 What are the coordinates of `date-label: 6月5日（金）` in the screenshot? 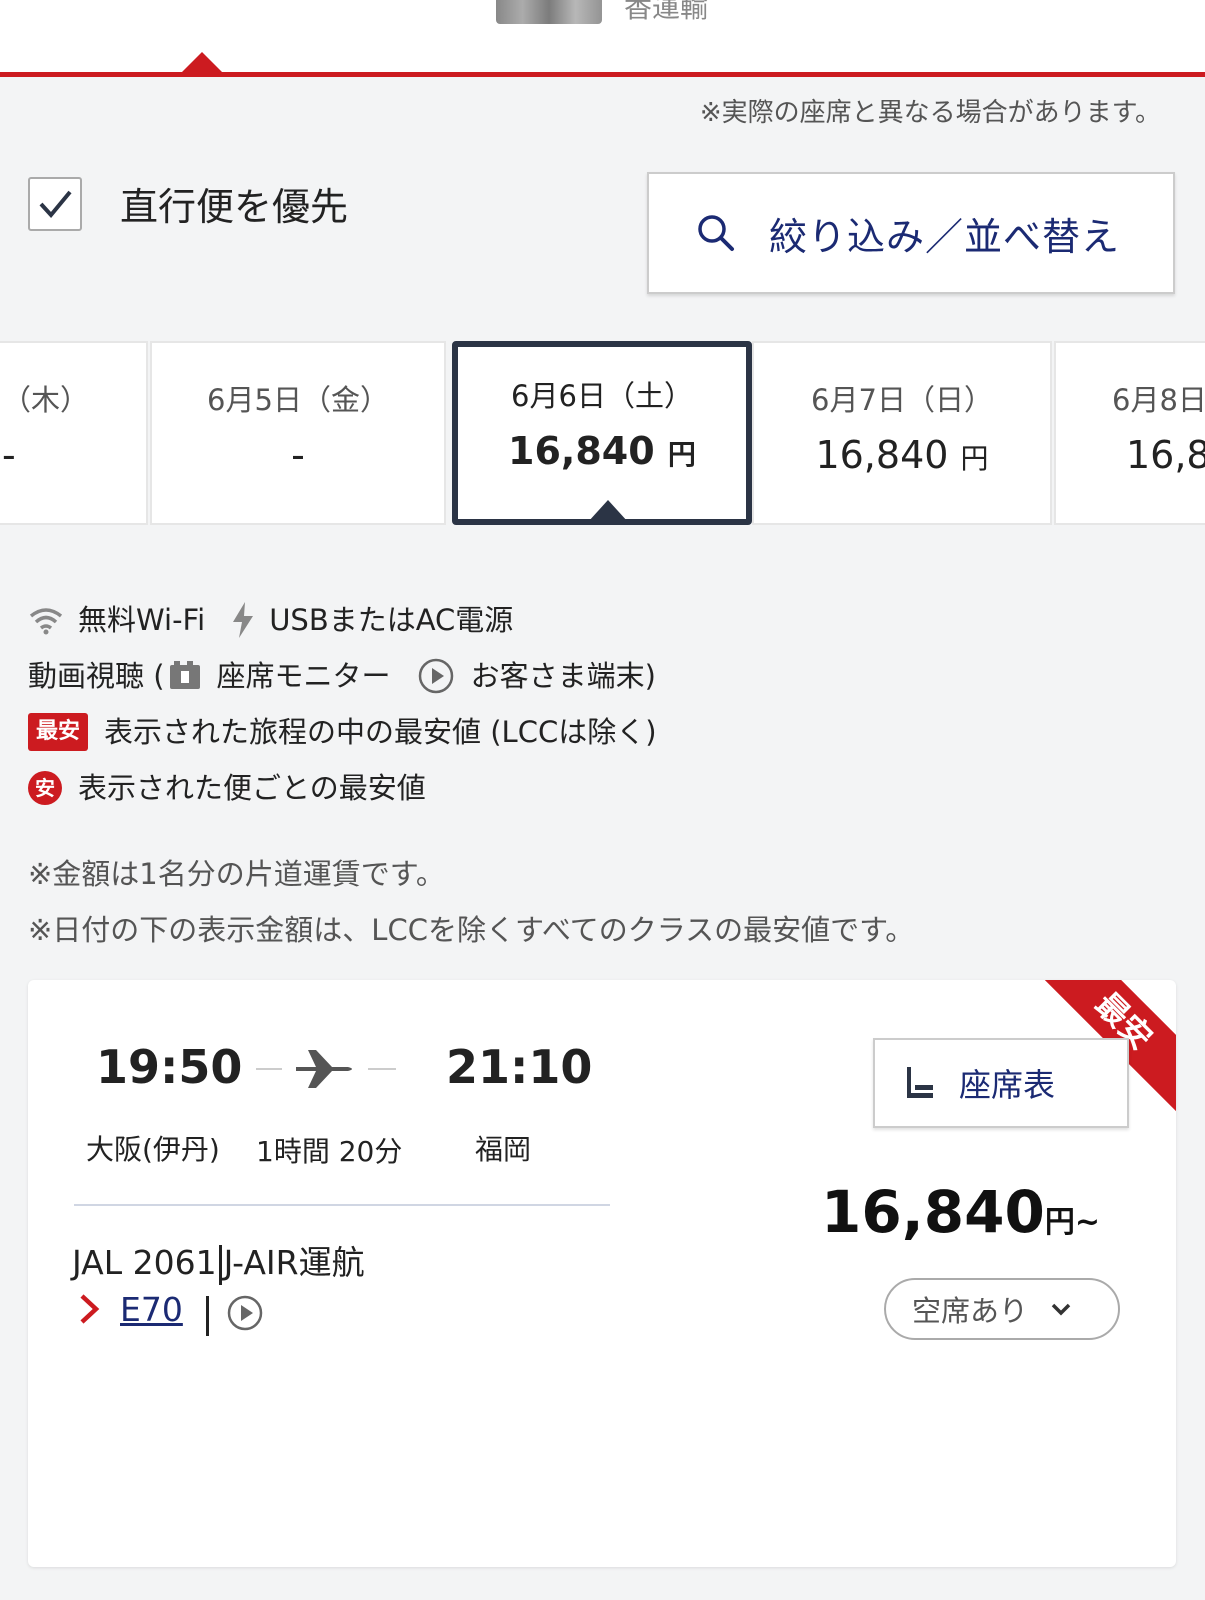 It's located at (298, 400).